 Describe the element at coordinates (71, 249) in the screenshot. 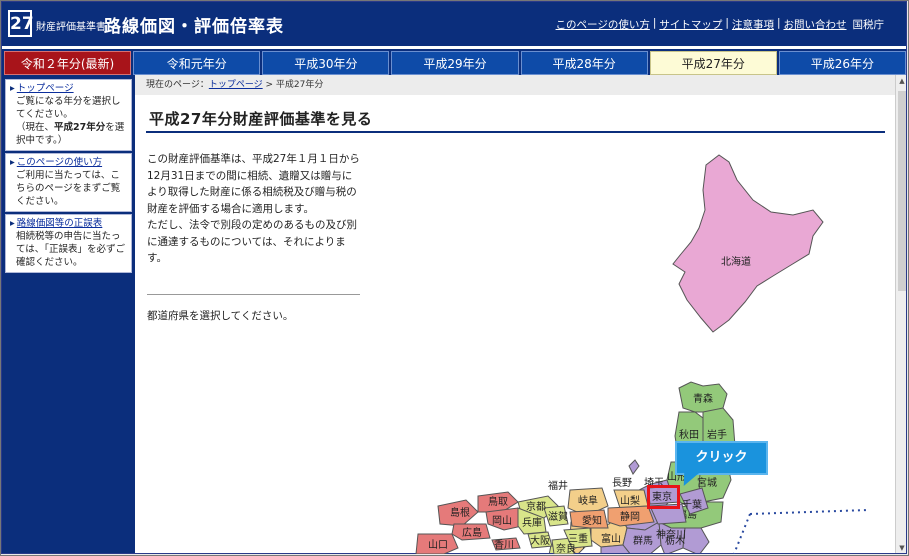

I see `sidebar-desc: 相続税等の申告に当たっては、「正誤表」を必ずご確認ください。` at that location.